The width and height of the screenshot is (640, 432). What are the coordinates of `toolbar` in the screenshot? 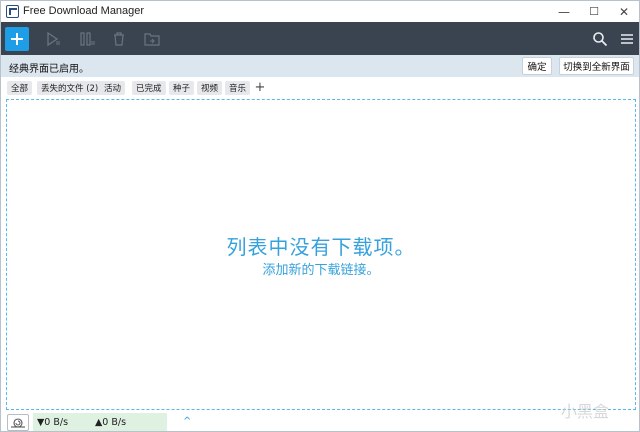 It's located at (320, 38).